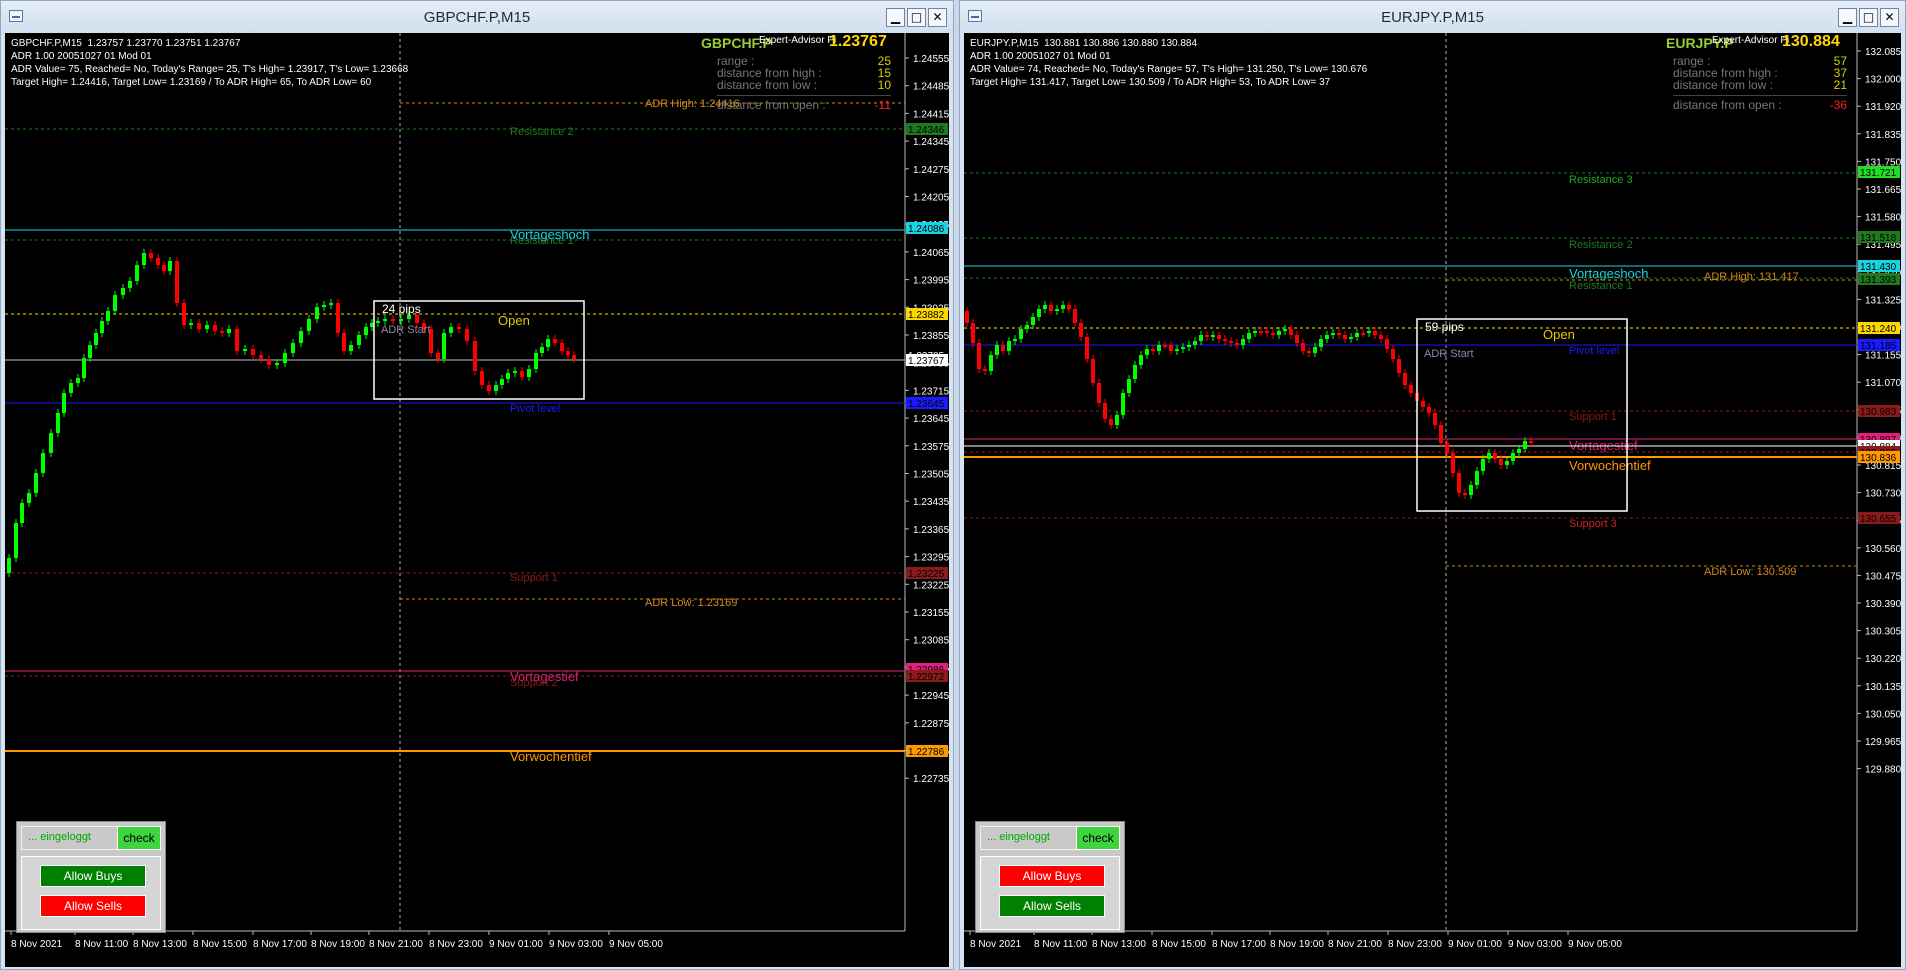 This screenshot has width=1906, height=970. Describe the element at coordinates (1883, 742) in the screenshot. I see `price-tick-label: 129.965` at that location.